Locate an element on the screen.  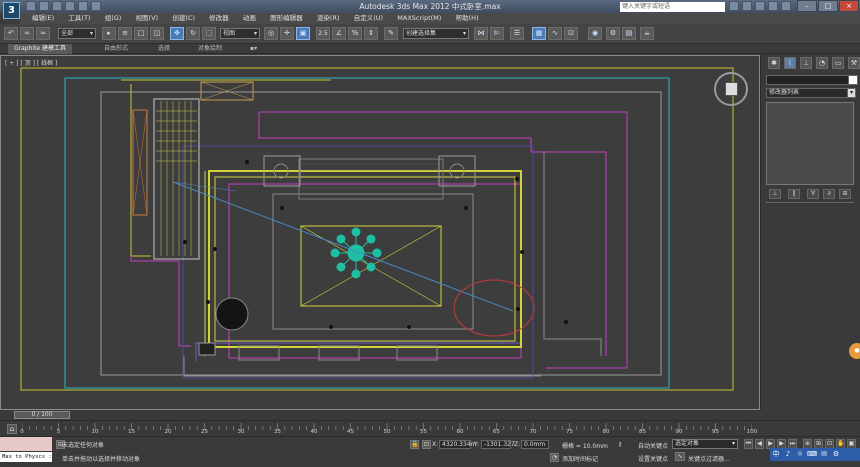
window-crossing-icon: ◫ is located at coordinates (157, 33).